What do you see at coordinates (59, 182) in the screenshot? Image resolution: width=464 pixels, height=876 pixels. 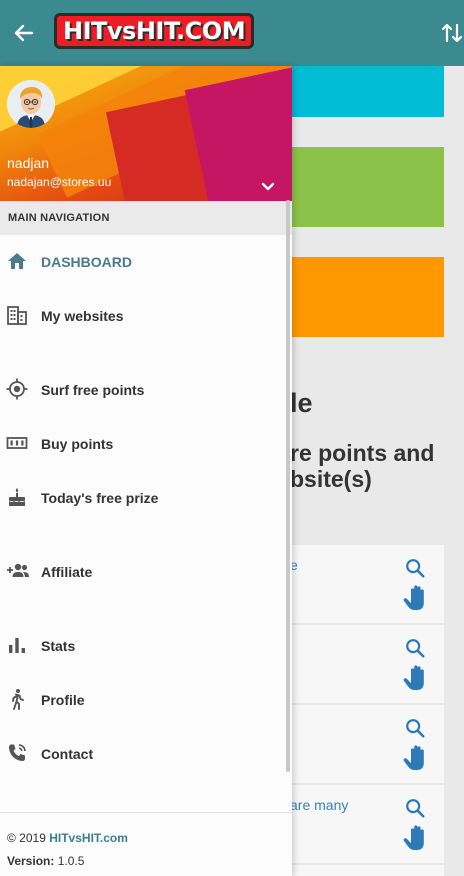 I see `user-email: nadajan@stores.uu` at bounding box center [59, 182].